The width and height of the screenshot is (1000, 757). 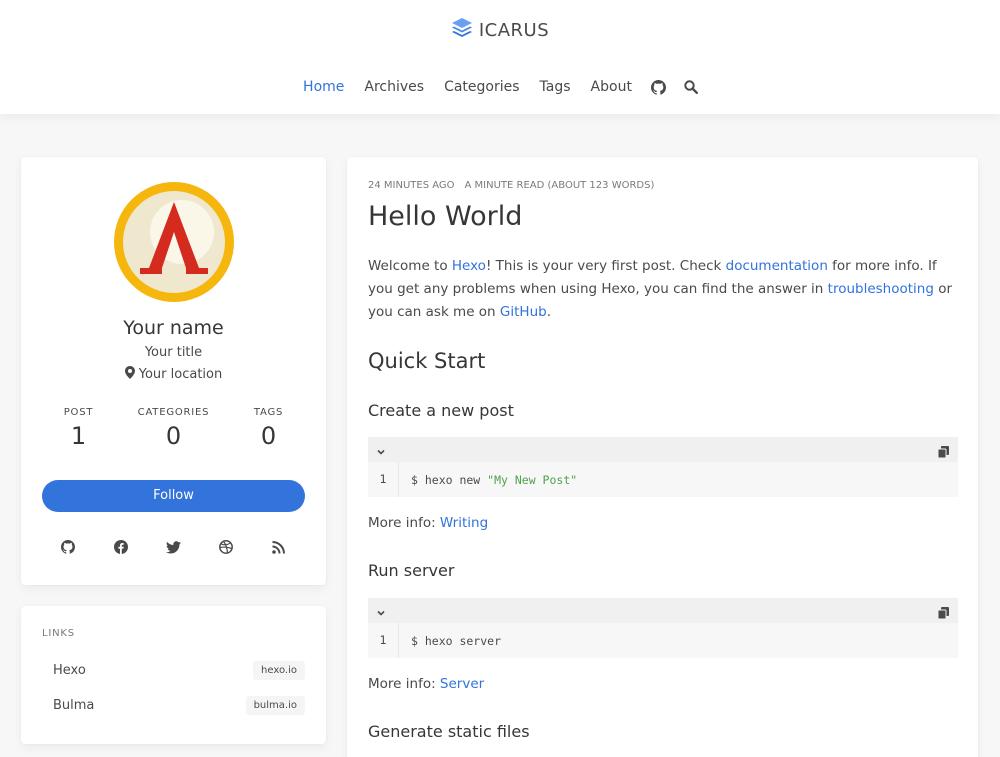 I want to click on heading-quick-start: Quick Start, so click(x=427, y=361).